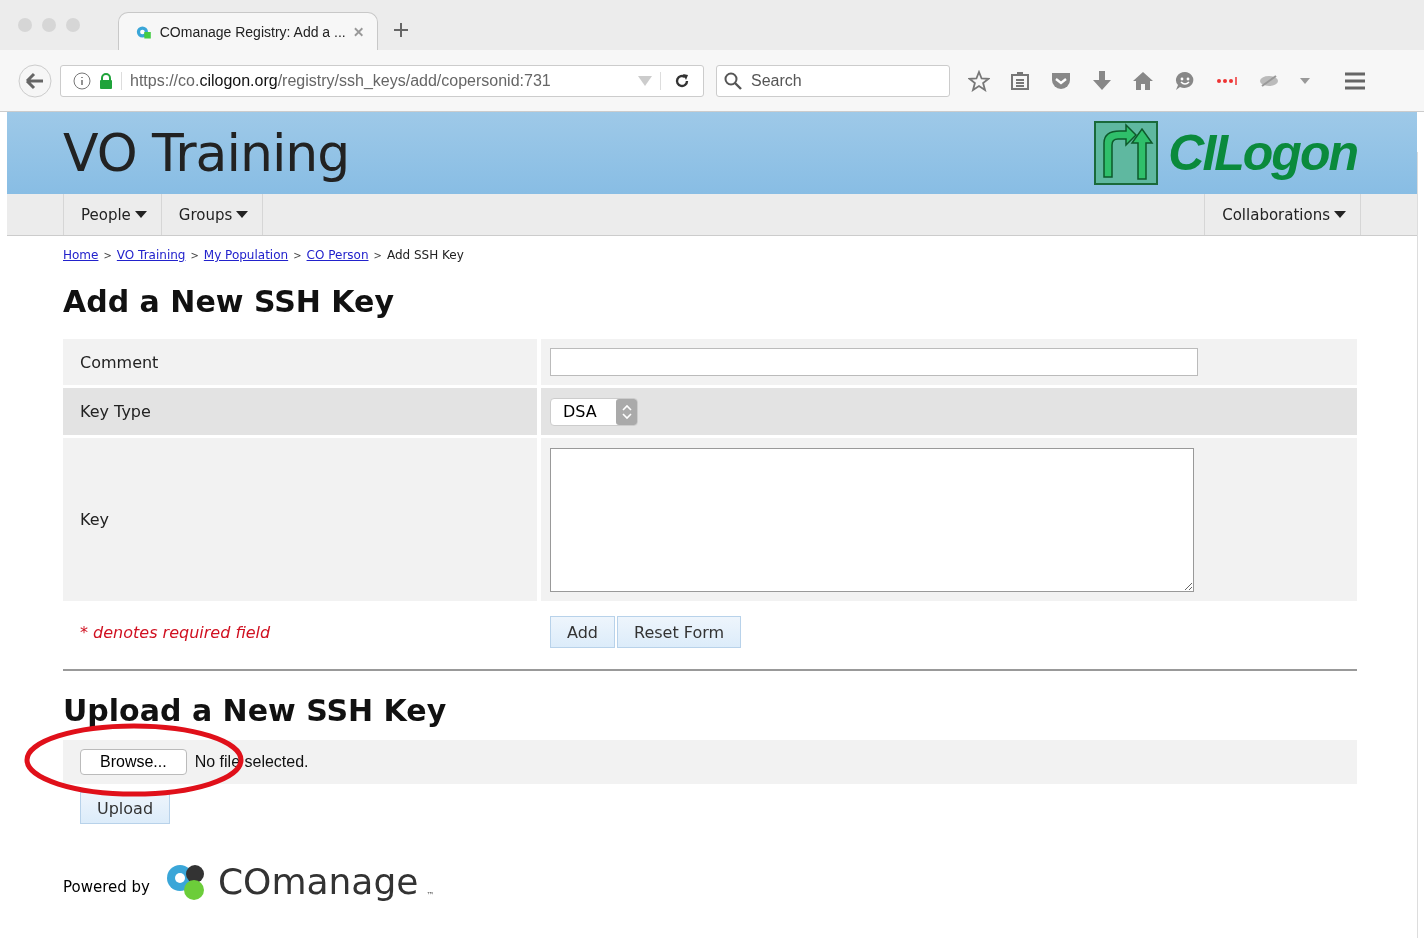 This screenshot has width=1424, height=938. What do you see at coordinates (1020, 80) in the screenshot?
I see `clipboard-icon` at bounding box center [1020, 80].